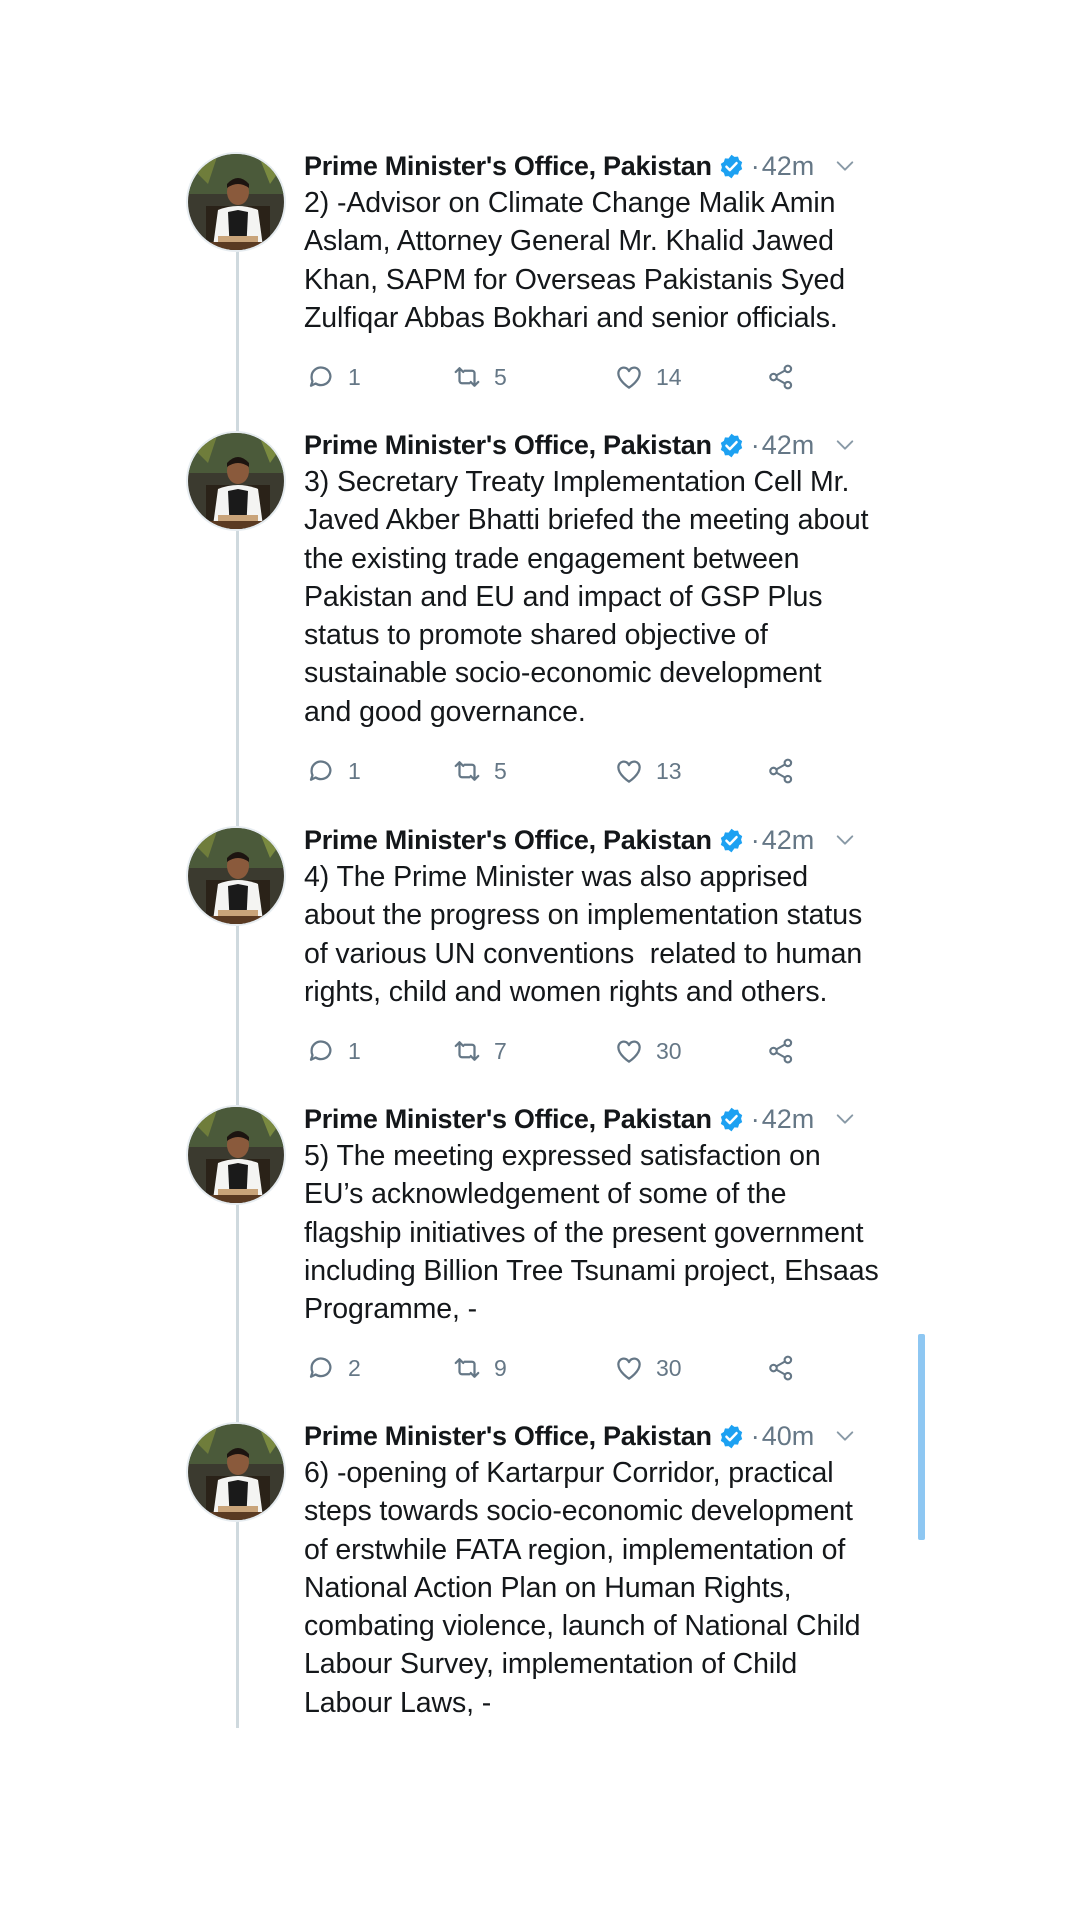 This screenshot has width=1080, height=1920. What do you see at coordinates (669, 376) in the screenshot?
I see `like-count: 14` at bounding box center [669, 376].